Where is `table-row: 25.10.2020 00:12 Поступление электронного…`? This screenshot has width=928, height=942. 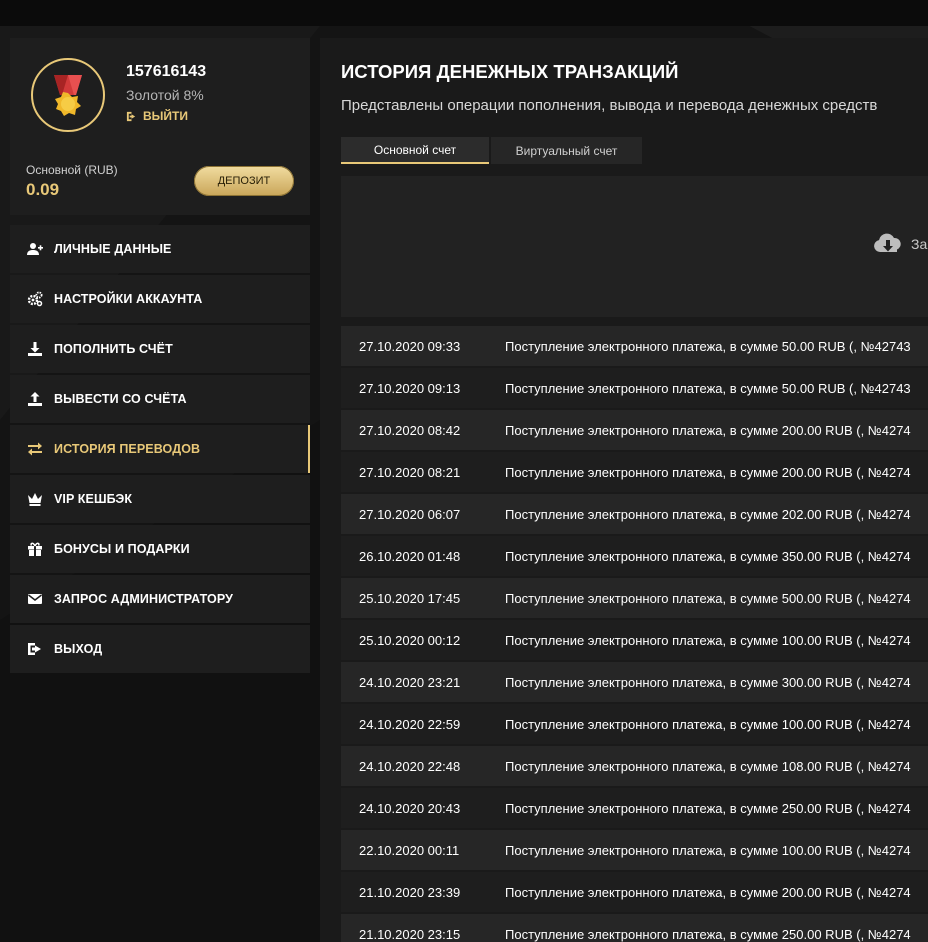 table-row: 25.10.2020 00:12 Поступление электронного… is located at coordinates (634, 640).